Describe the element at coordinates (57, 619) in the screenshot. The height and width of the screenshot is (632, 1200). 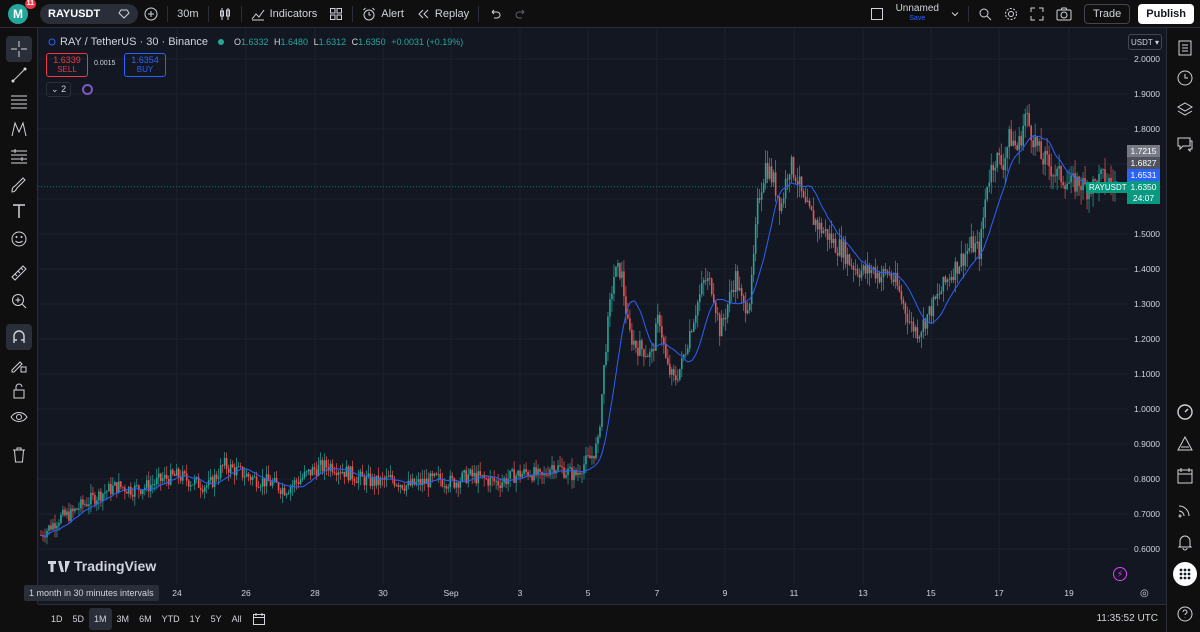
I see `range-1d: 1D` at that location.